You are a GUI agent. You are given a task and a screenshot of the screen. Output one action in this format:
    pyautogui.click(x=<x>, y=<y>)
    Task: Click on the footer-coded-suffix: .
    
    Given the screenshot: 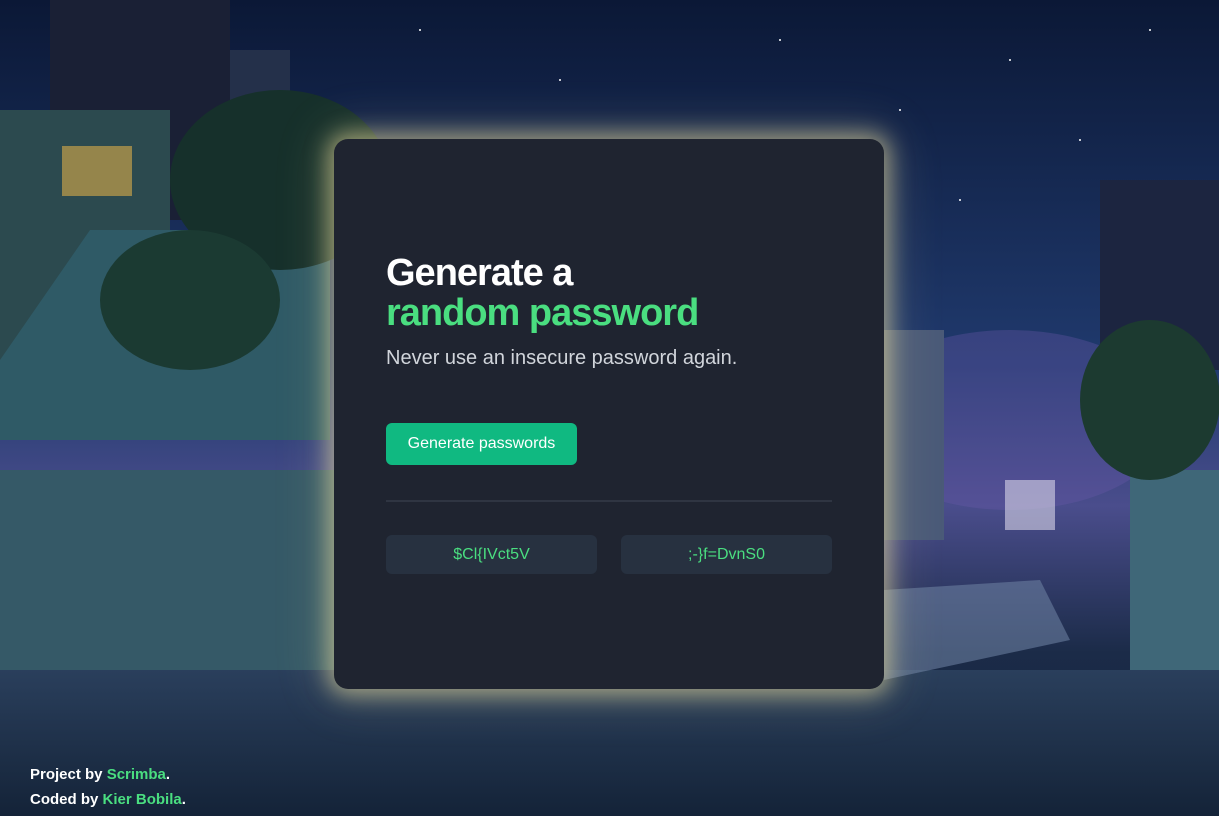 What is the action you would take?
    pyautogui.click(x=183, y=799)
    